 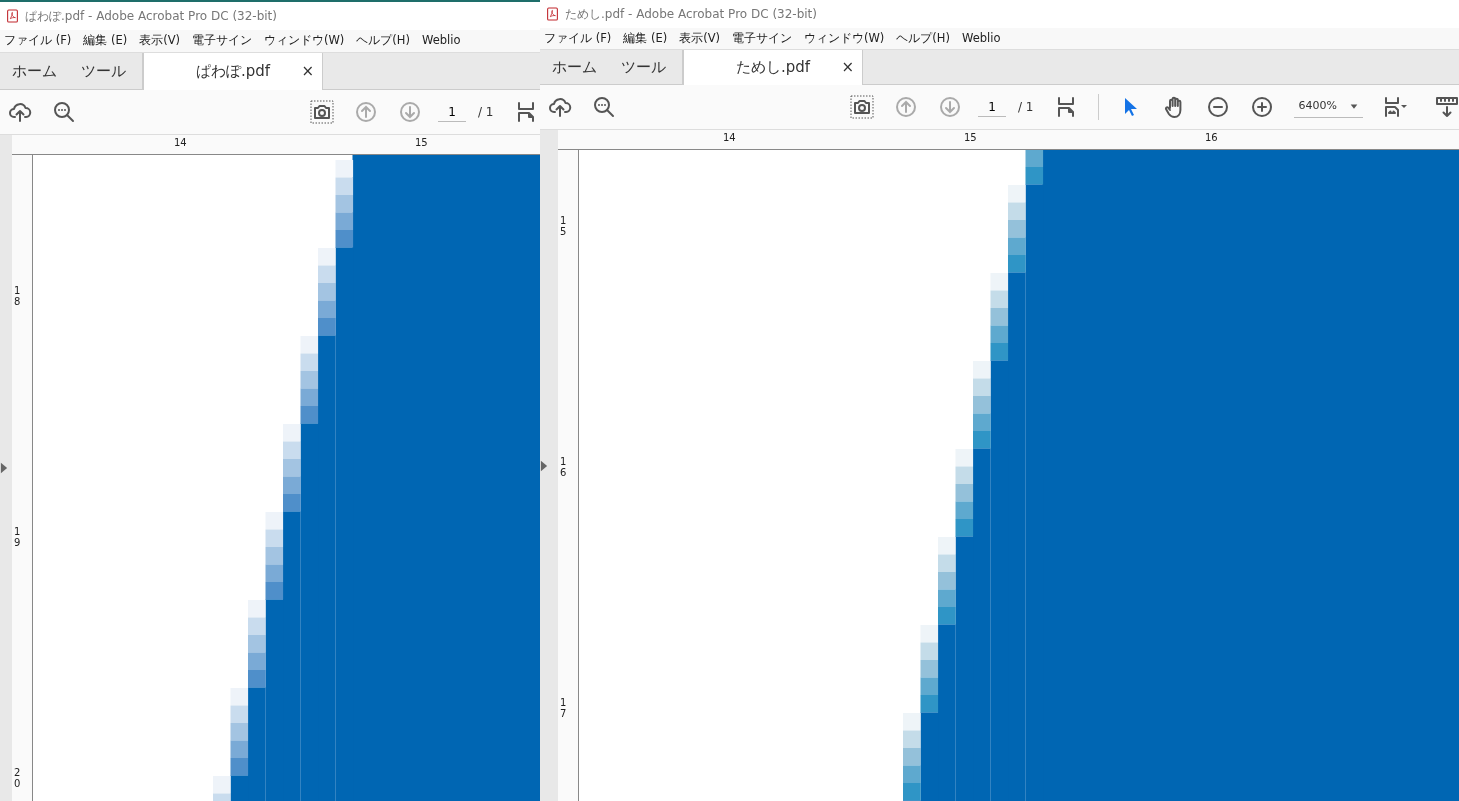 What do you see at coordinates (4, 468) in the screenshot?
I see `expand-panel-icon` at bounding box center [4, 468].